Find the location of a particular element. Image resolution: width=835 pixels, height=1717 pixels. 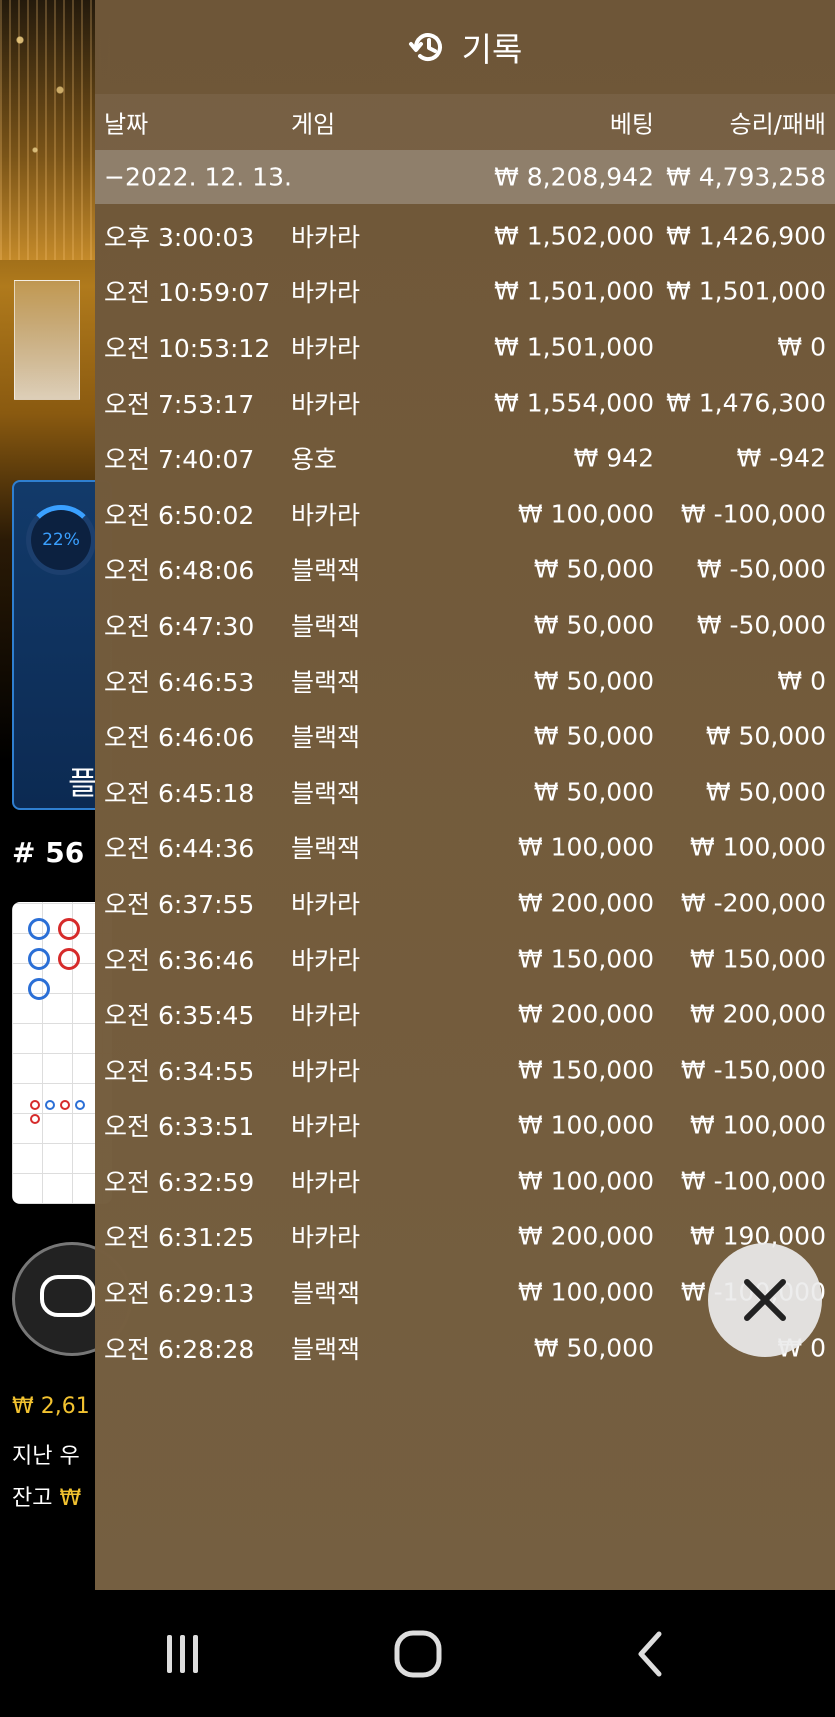

row-result: ₩ 100,000 is located at coordinates (757, 1125).